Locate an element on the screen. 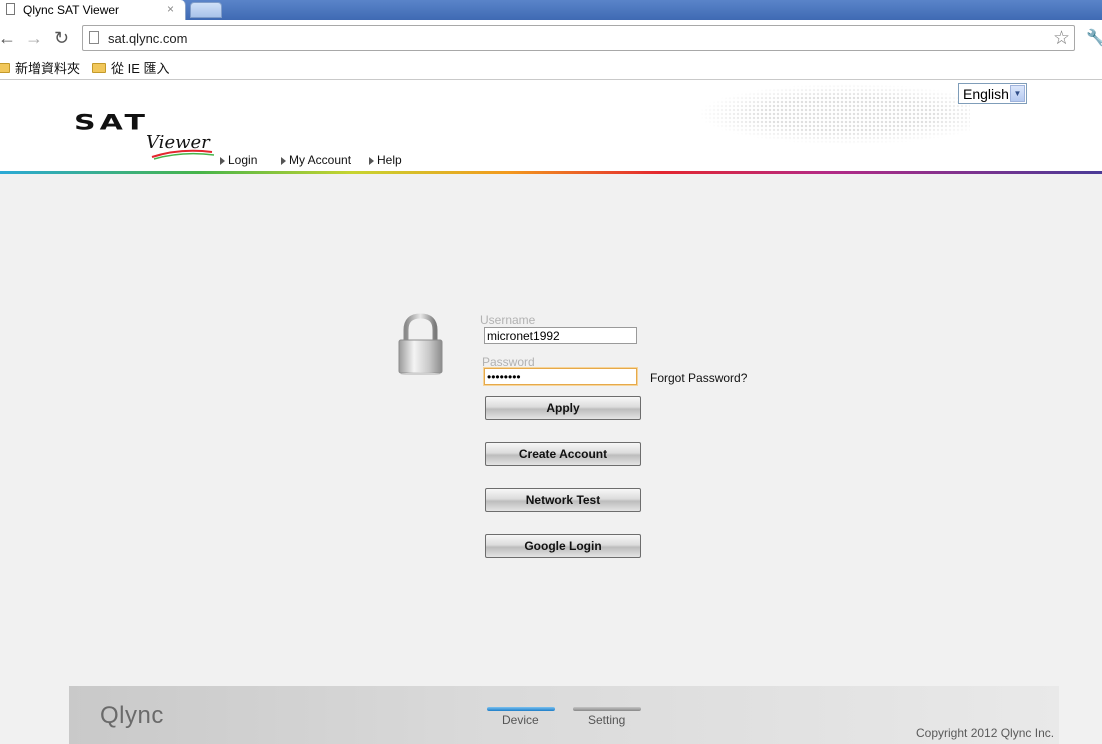 The image size is (1102, 744). nav-label: Help is located at coordinates (389, 160).